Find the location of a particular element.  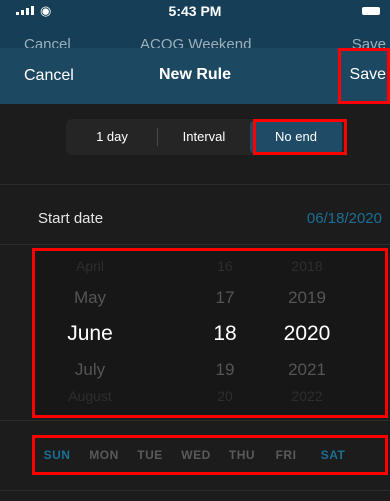

picker-day: 16 is located at coordinates (225, 266).